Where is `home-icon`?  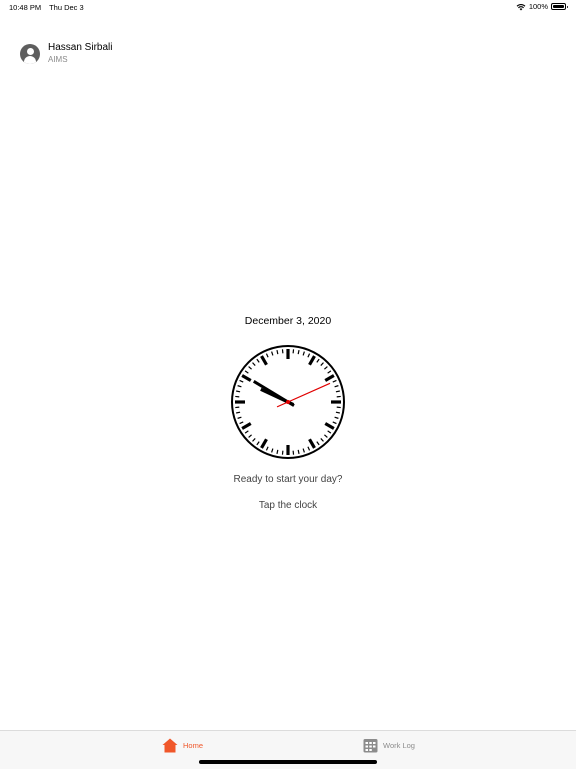
home-icon is located at coordinates (170, 745).